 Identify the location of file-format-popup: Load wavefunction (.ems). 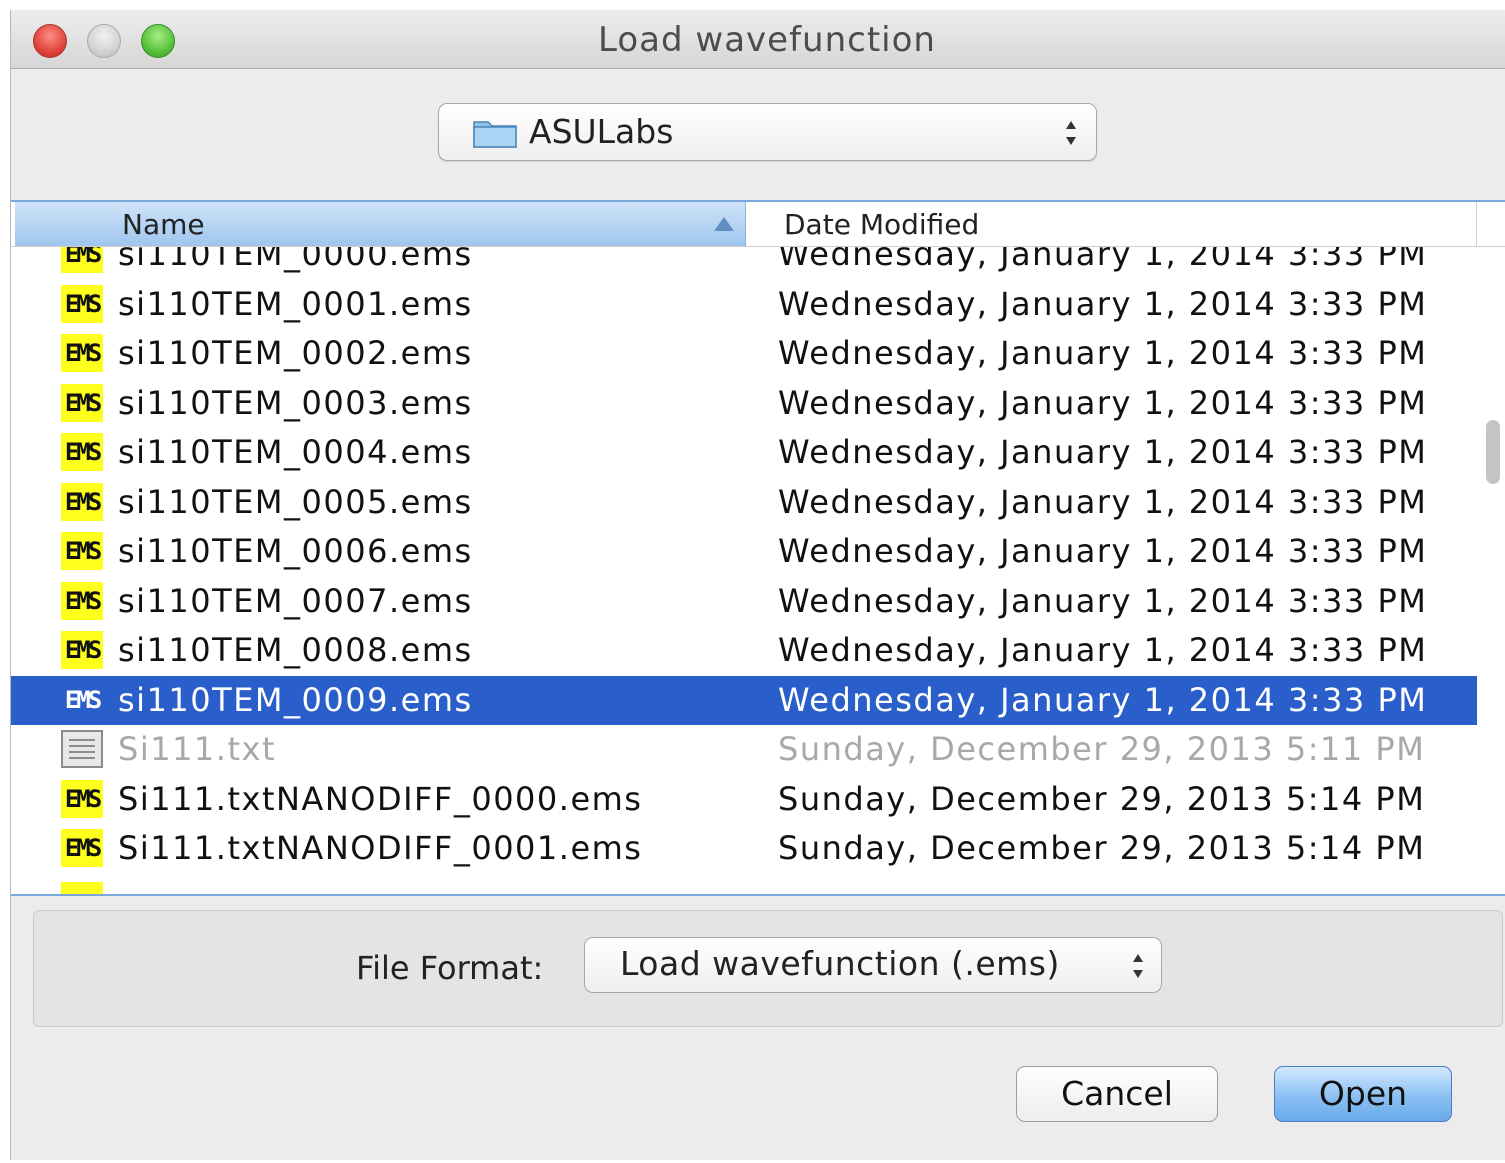
(873, 965).